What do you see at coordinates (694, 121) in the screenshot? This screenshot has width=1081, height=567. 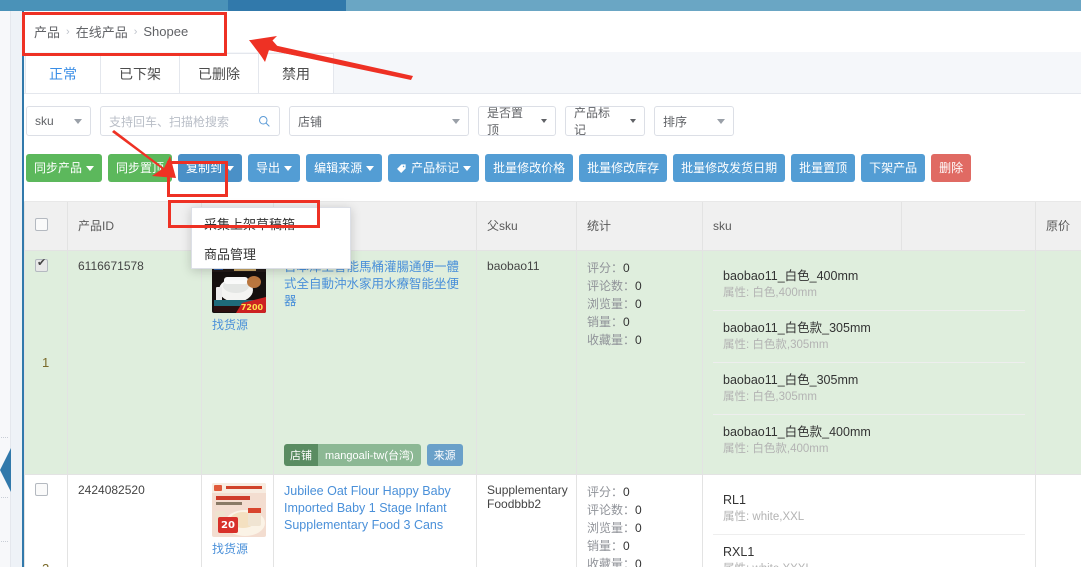 I see `sort-select: 排序` at bounding box center [694, 121].